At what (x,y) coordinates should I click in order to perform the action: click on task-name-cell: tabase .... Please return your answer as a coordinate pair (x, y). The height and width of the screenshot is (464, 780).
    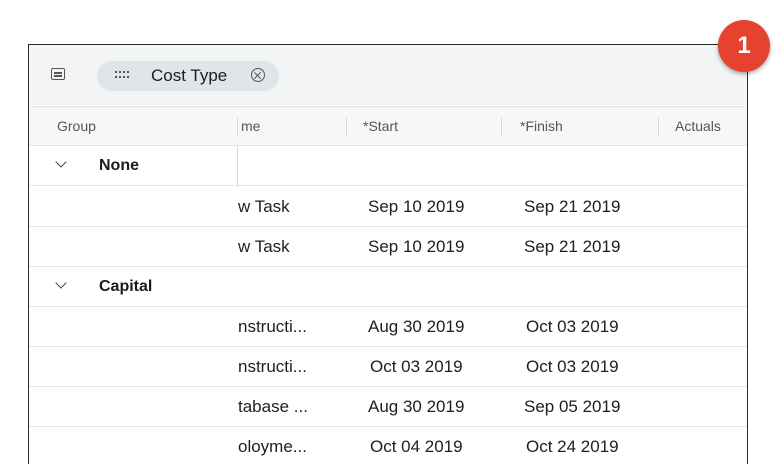
    Looking at the image, I should click on (273, 406).